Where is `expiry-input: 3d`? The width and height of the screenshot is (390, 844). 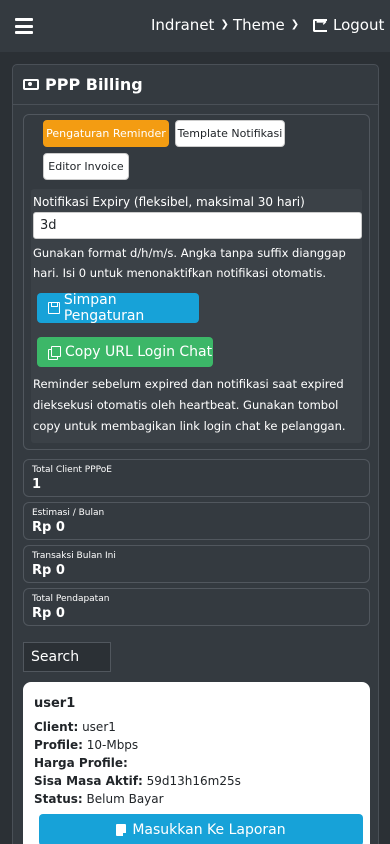
expiry-input: 3d is located at coordinates (197, 225).